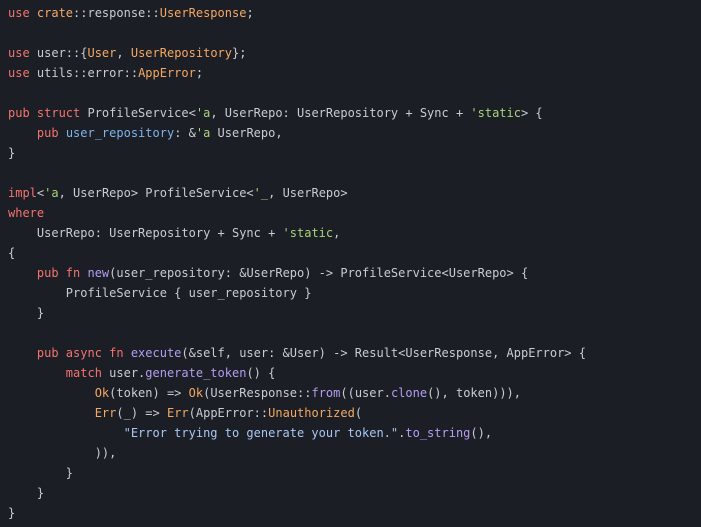 The height and width of the screenshot is (527, 701). What do you see at coordinates (62, 273) in the screenshot?
I see `code-token: pub fn` at bounding box center [62, 273].